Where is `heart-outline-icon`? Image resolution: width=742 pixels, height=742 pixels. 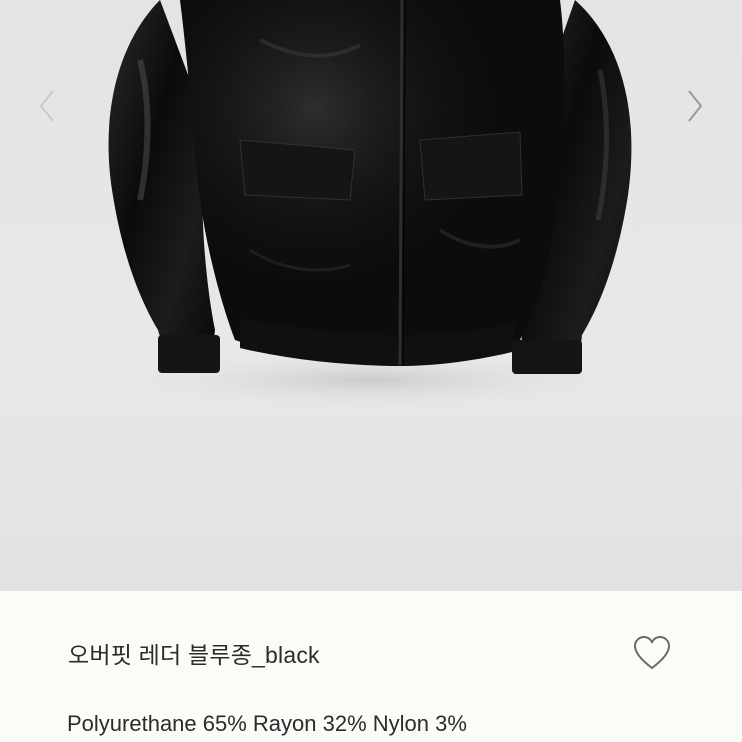 heart-outline-icon is located at coordinates (652, 652).